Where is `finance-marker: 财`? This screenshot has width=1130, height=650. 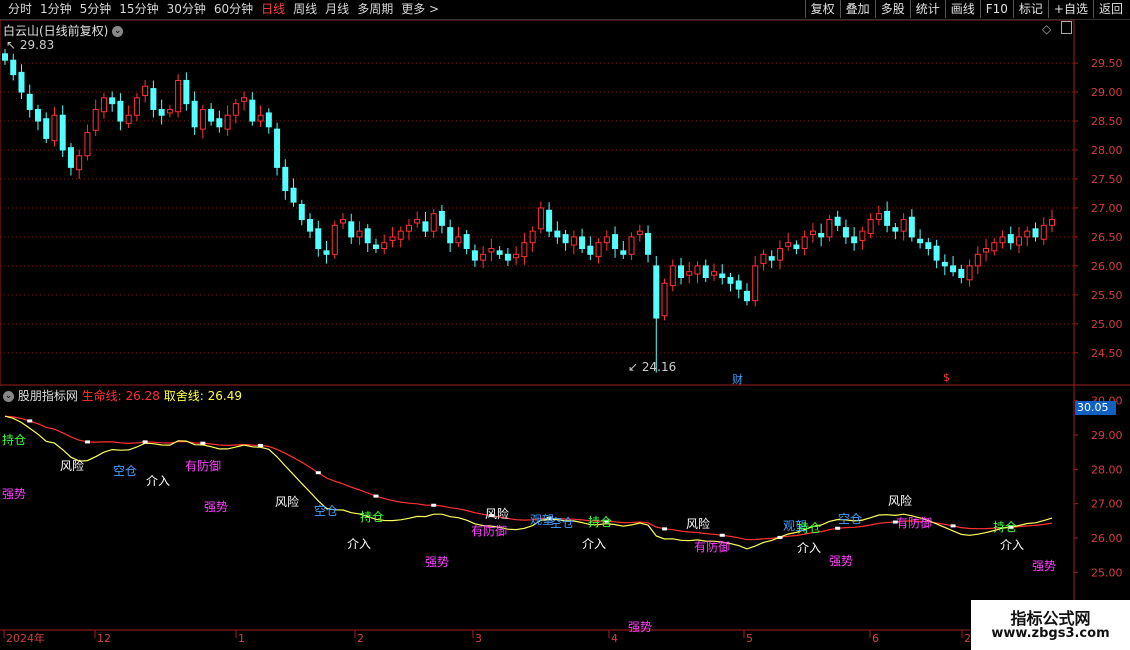 finance-marker: 财 is located at coordinates (737, 379).